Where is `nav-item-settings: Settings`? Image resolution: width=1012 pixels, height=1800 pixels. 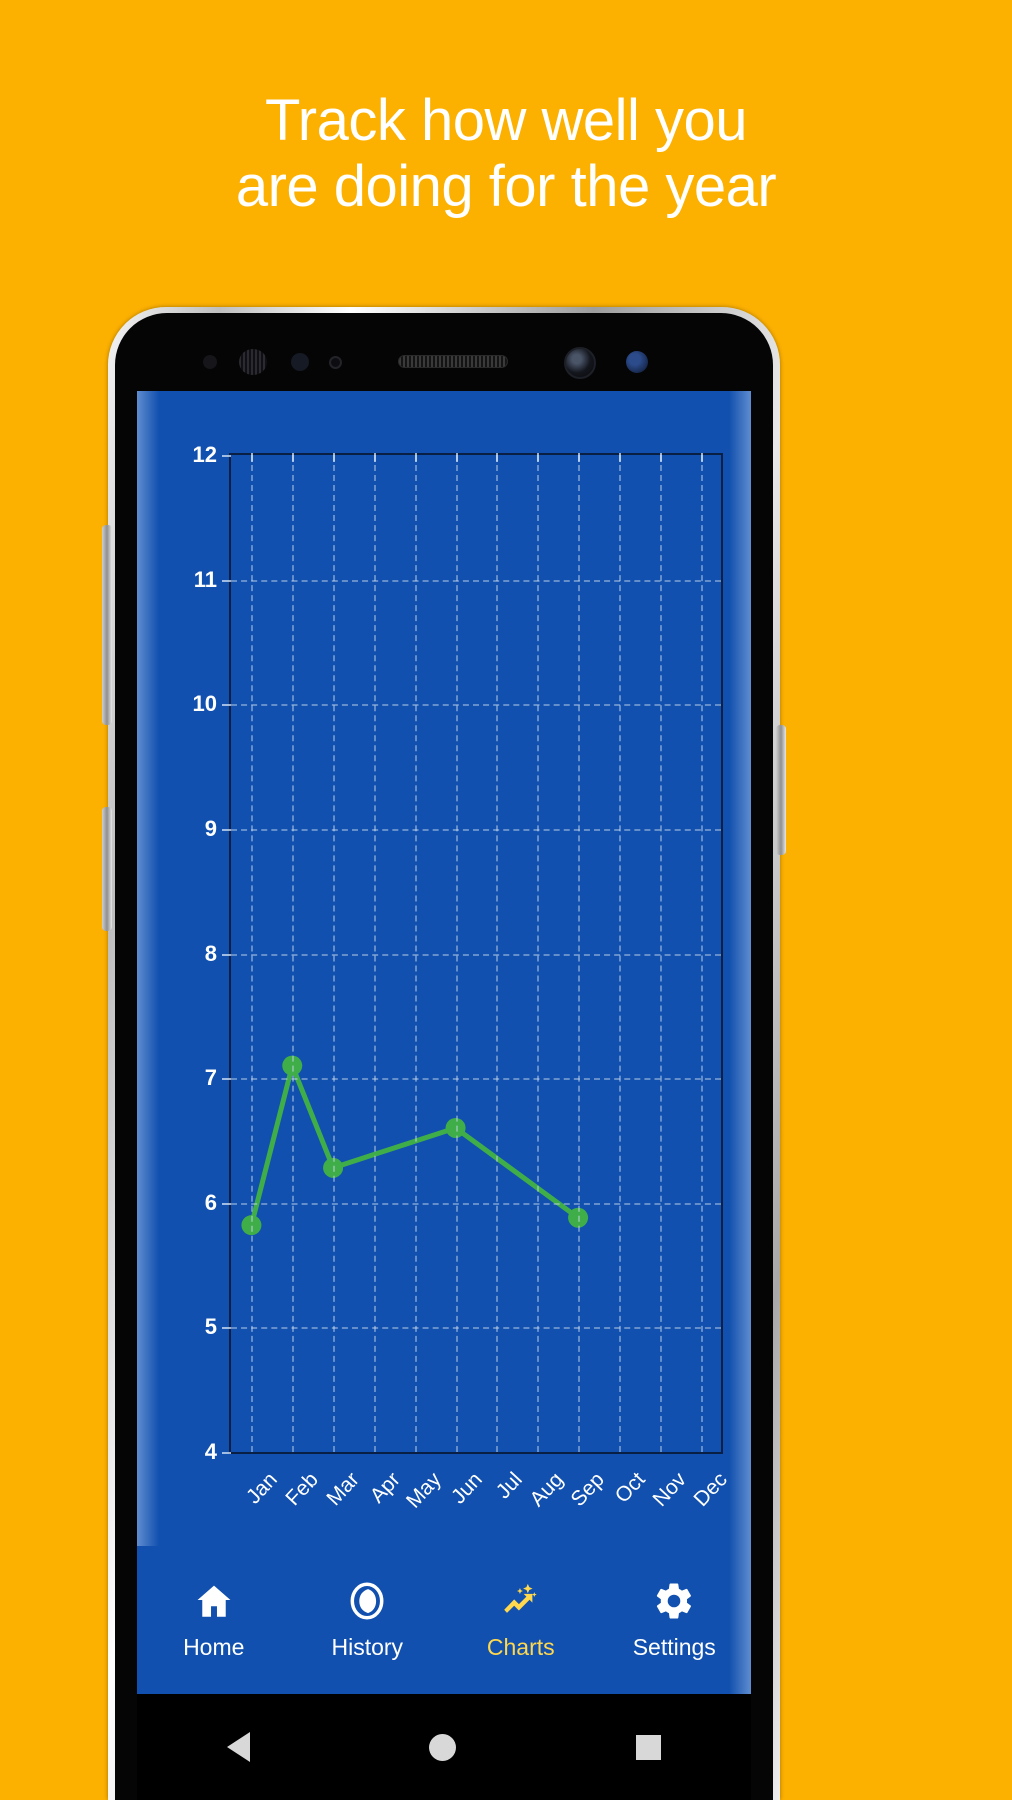
nav-item-settings: Settings is located at coordinates (675, 1620).